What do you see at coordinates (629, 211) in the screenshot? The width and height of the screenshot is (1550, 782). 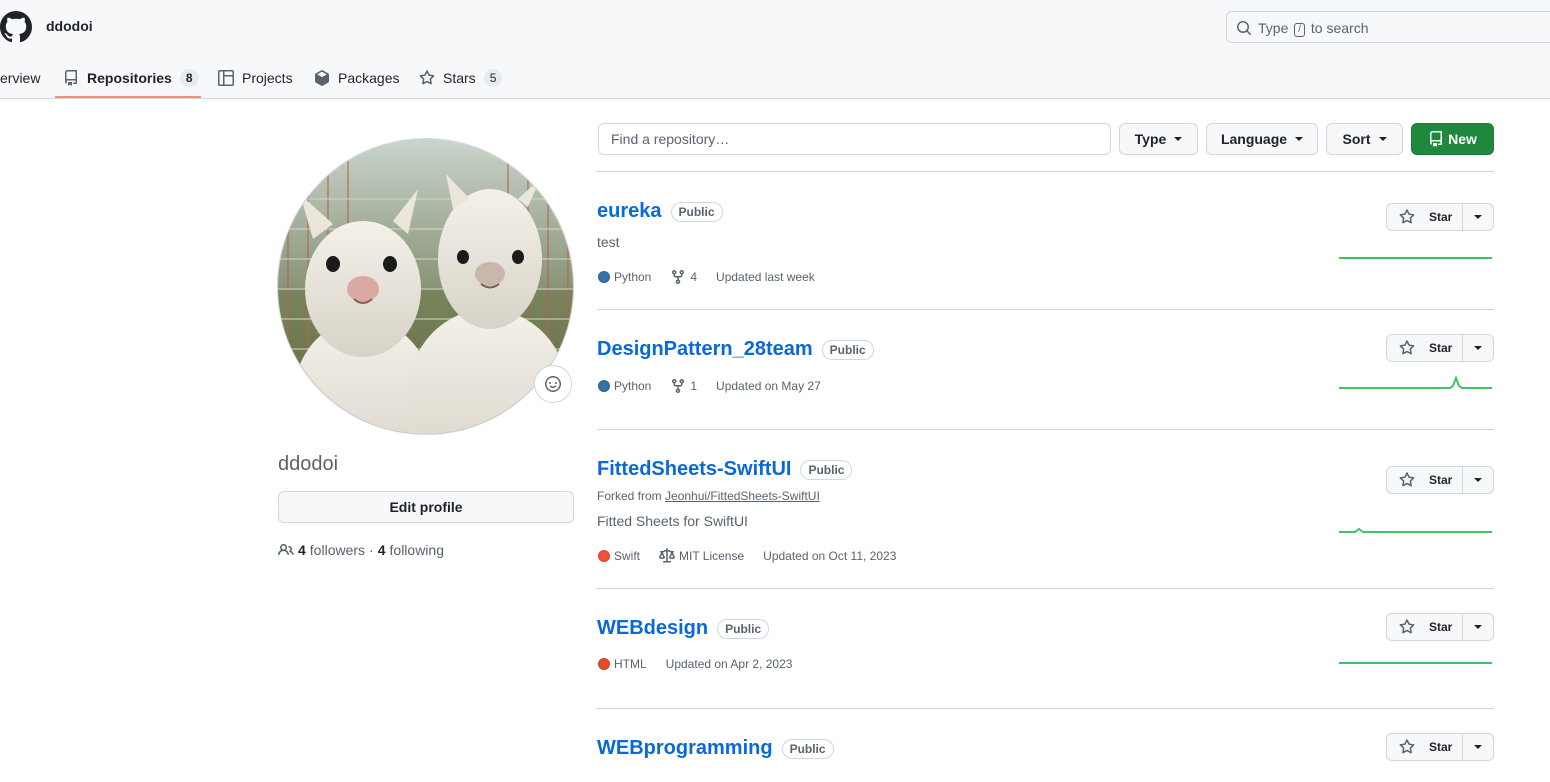 I see `repo-name-link: eureka` at bounding box center [629, 211].